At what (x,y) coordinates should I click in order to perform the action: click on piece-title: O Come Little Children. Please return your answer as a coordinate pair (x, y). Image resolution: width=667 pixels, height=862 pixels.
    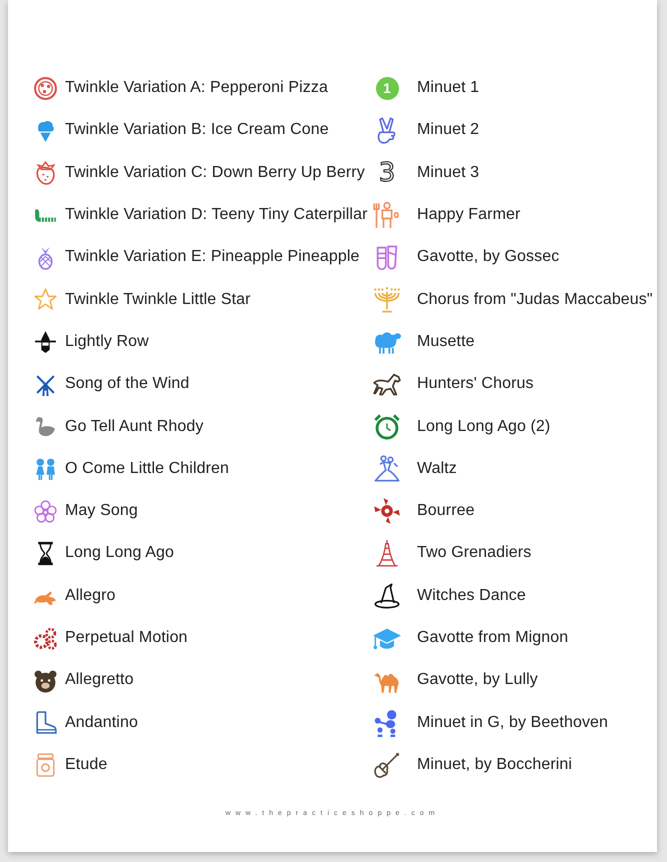
    Looking at the image, I should click on (147, 469).